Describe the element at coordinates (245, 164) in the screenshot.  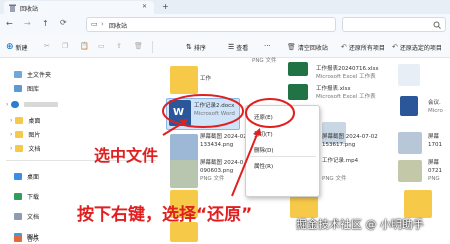
I see `arrow-to-restore` at that location.